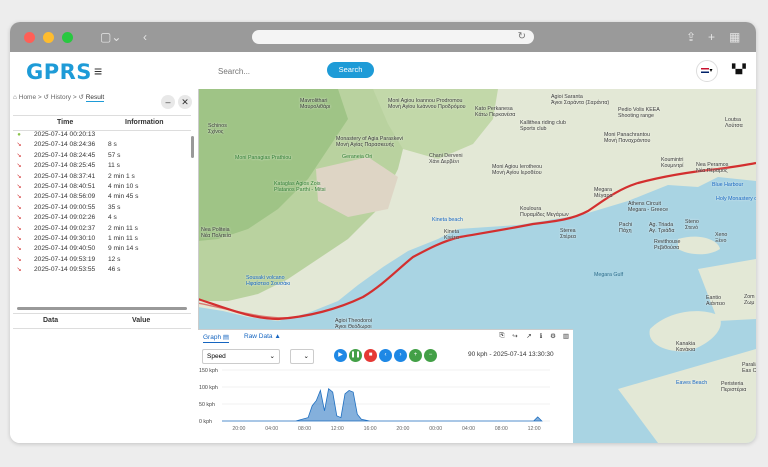 This screenshot has width=768, height=467. I want to click on close-panel-button: ✕, so click(185, 102).